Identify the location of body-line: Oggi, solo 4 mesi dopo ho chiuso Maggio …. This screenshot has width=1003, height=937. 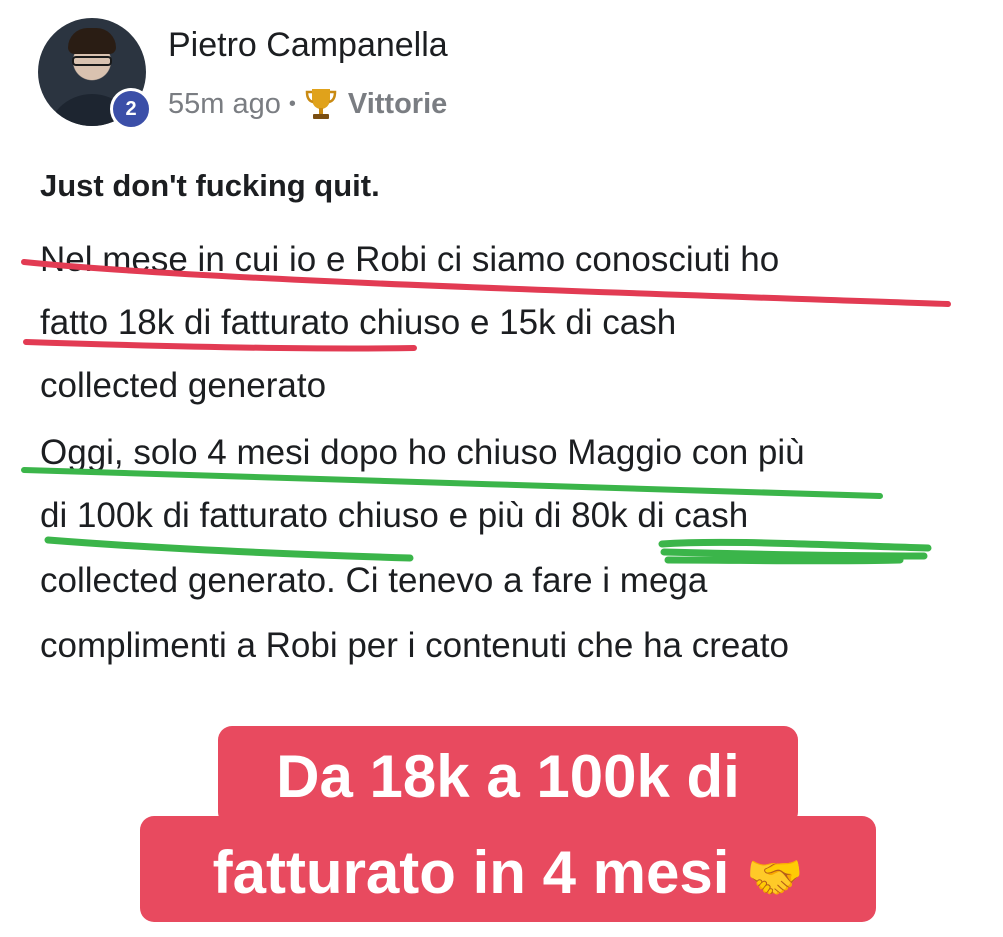
(422, 452).